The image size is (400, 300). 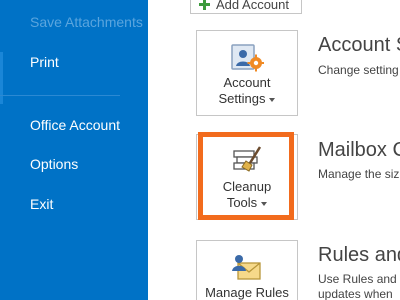 I want to click on mailbox-cleanup-desc: Manage the siz, so click(x=359, y=174).